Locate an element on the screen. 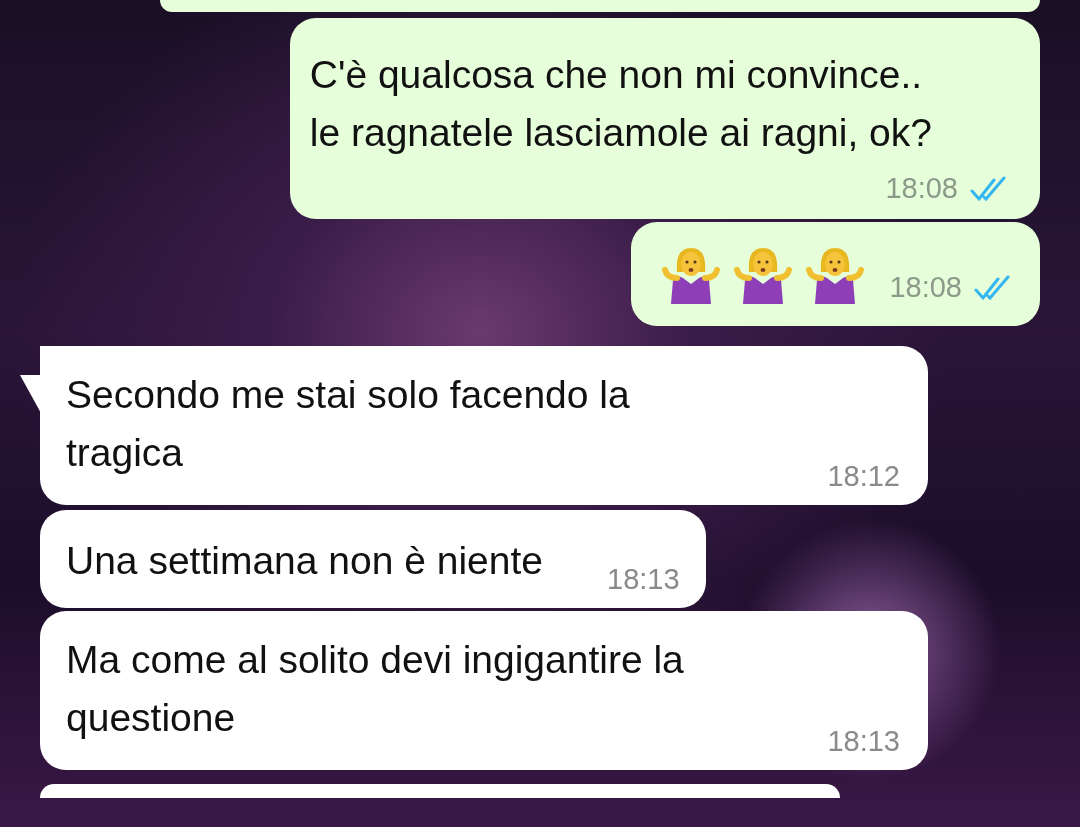  message-text: Una settimana non è niente is located at coordinates (304, 561).